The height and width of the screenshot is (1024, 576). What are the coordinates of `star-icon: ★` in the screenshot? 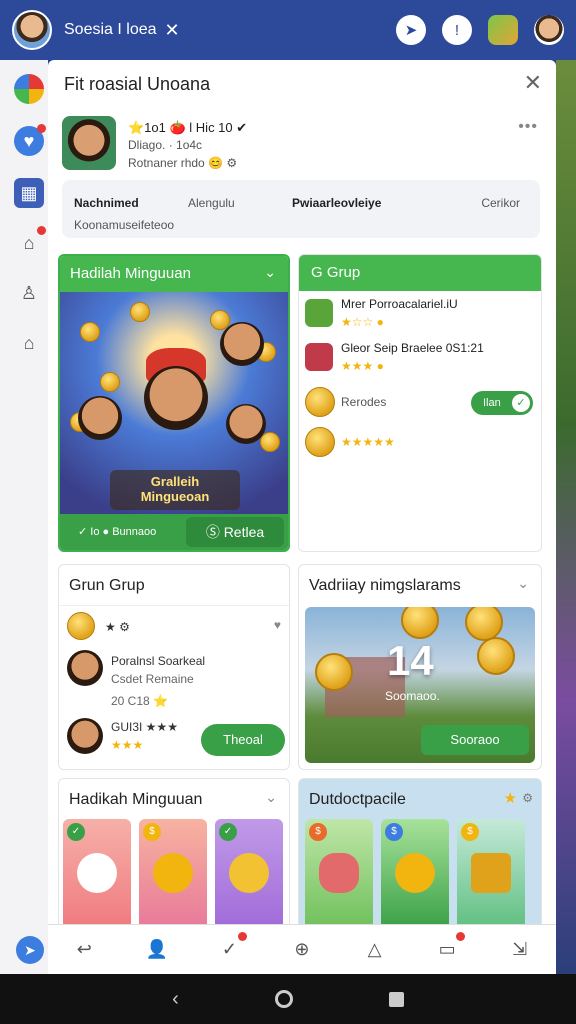 It's located at (510, 798).